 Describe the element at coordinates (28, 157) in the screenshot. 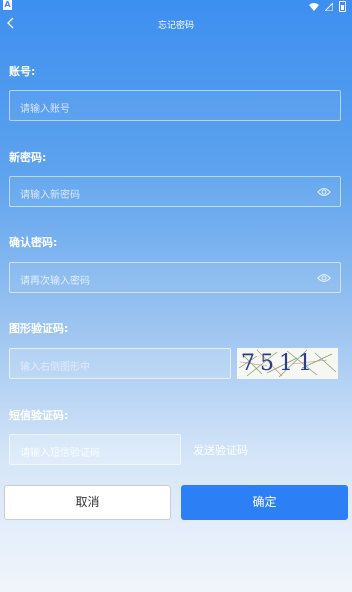

I see `new-password-label: 新密码:` at that location.